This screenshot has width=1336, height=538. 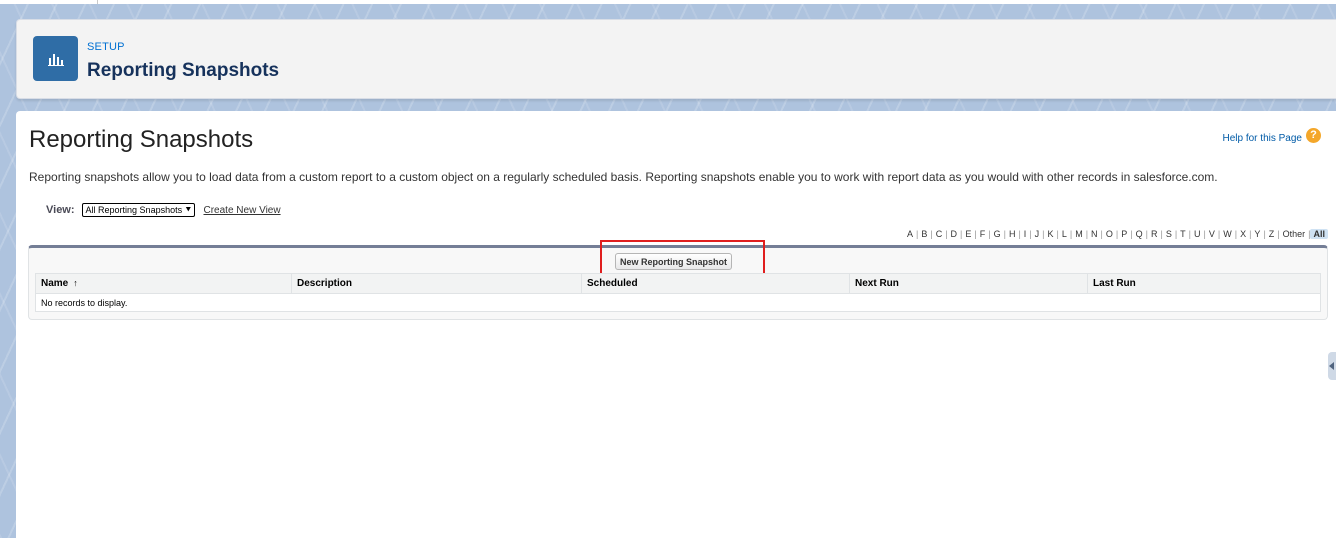 I want to click on alphabet-filter-k: K, so click(x=1050, y=234).